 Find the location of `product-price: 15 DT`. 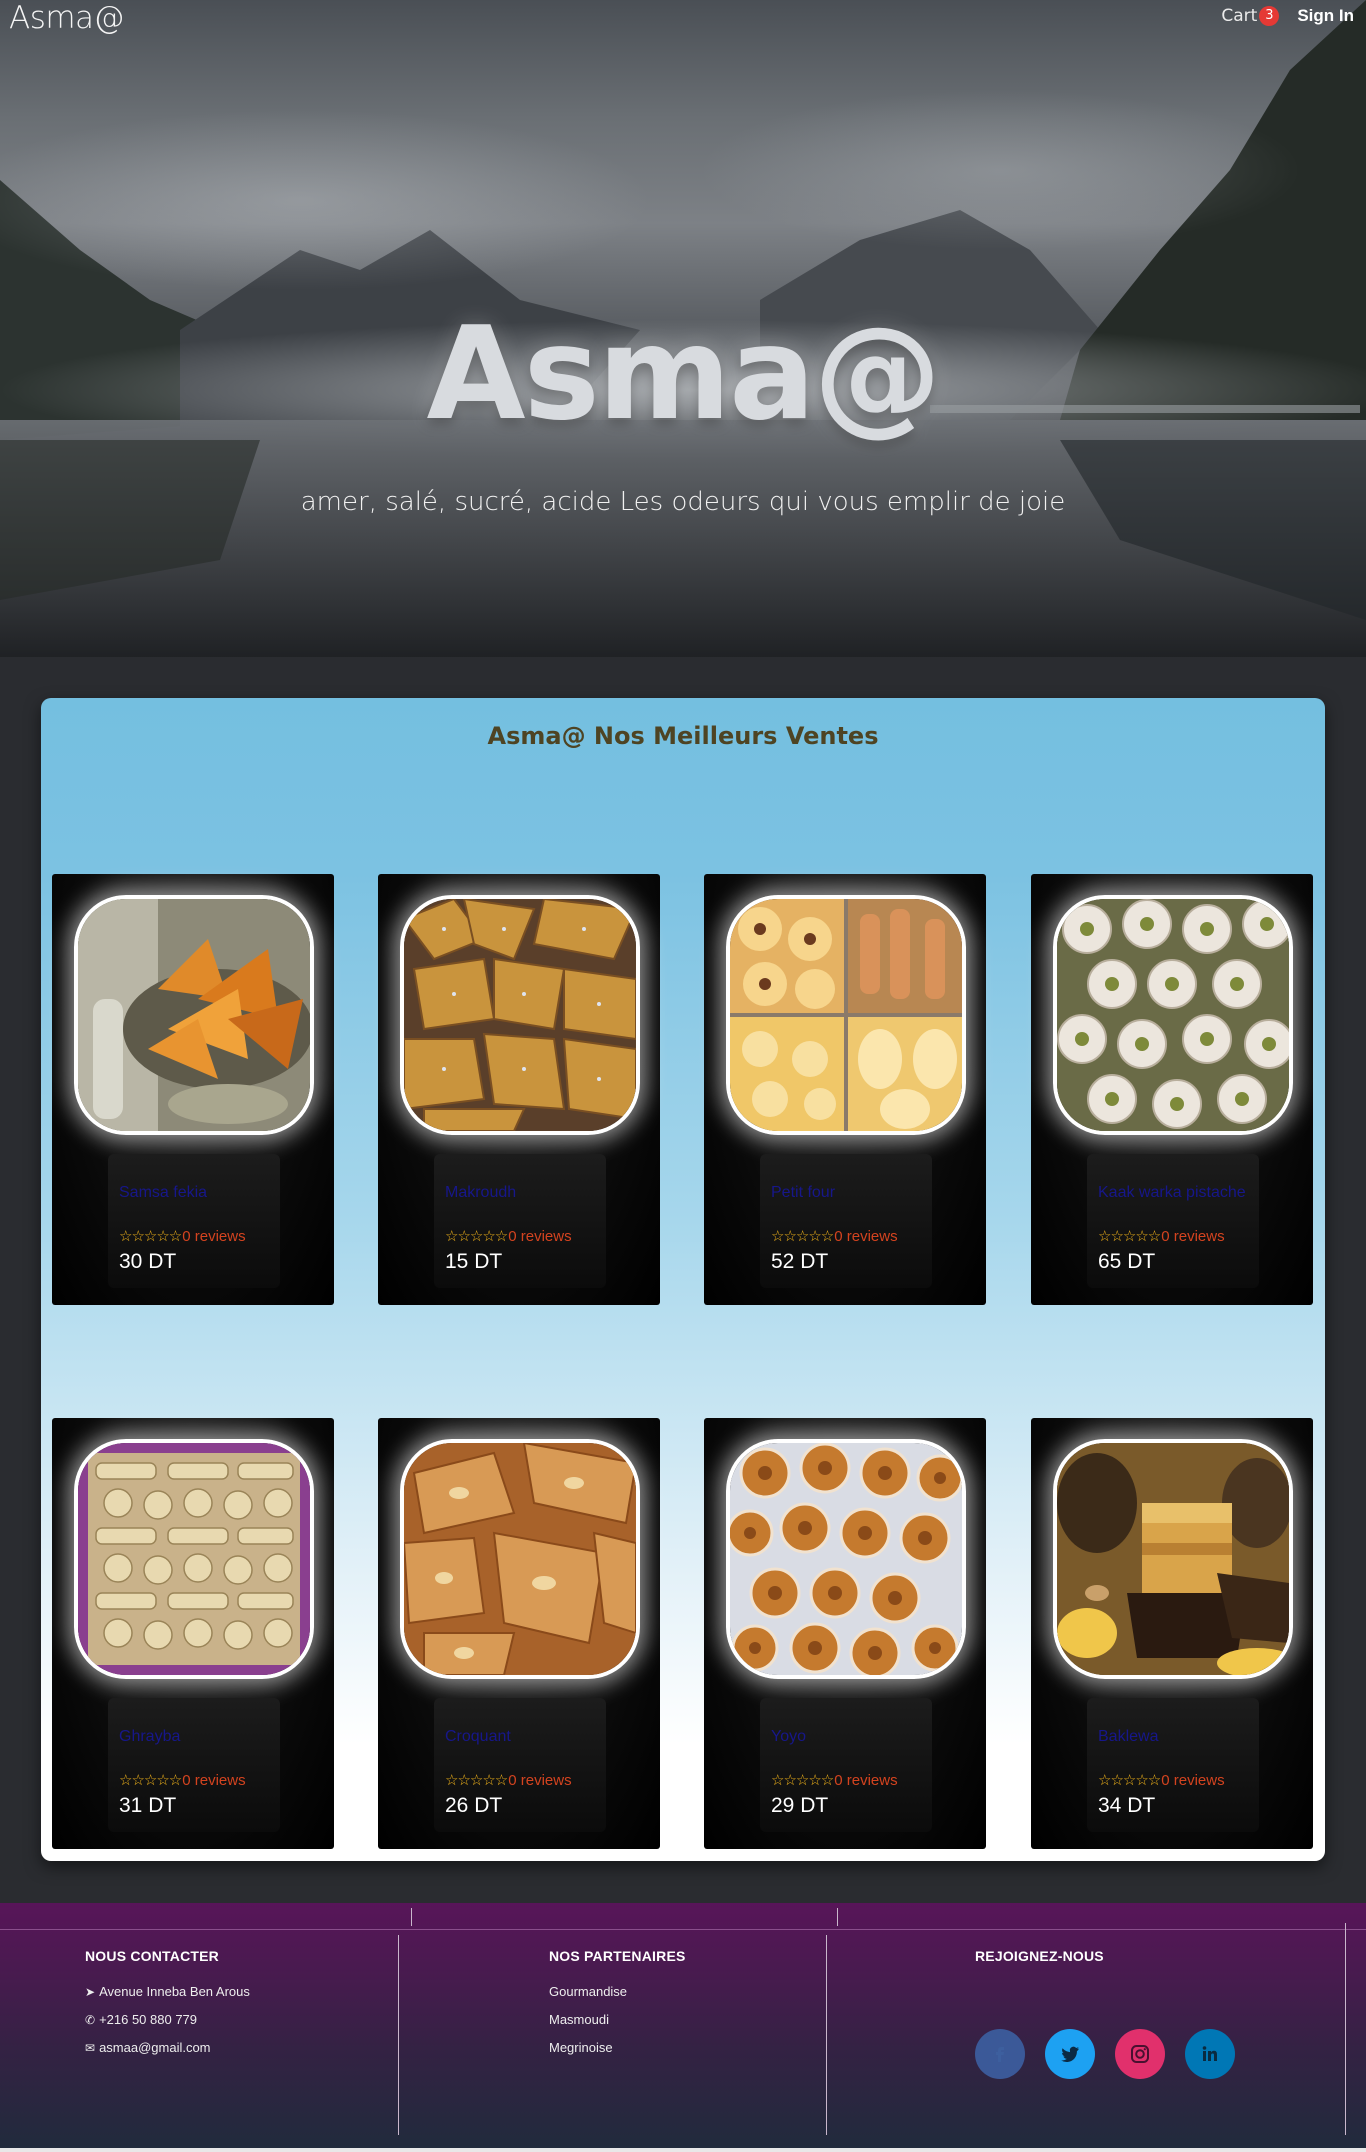

product-price: 15 DT is located at coordinates (474, 1261).